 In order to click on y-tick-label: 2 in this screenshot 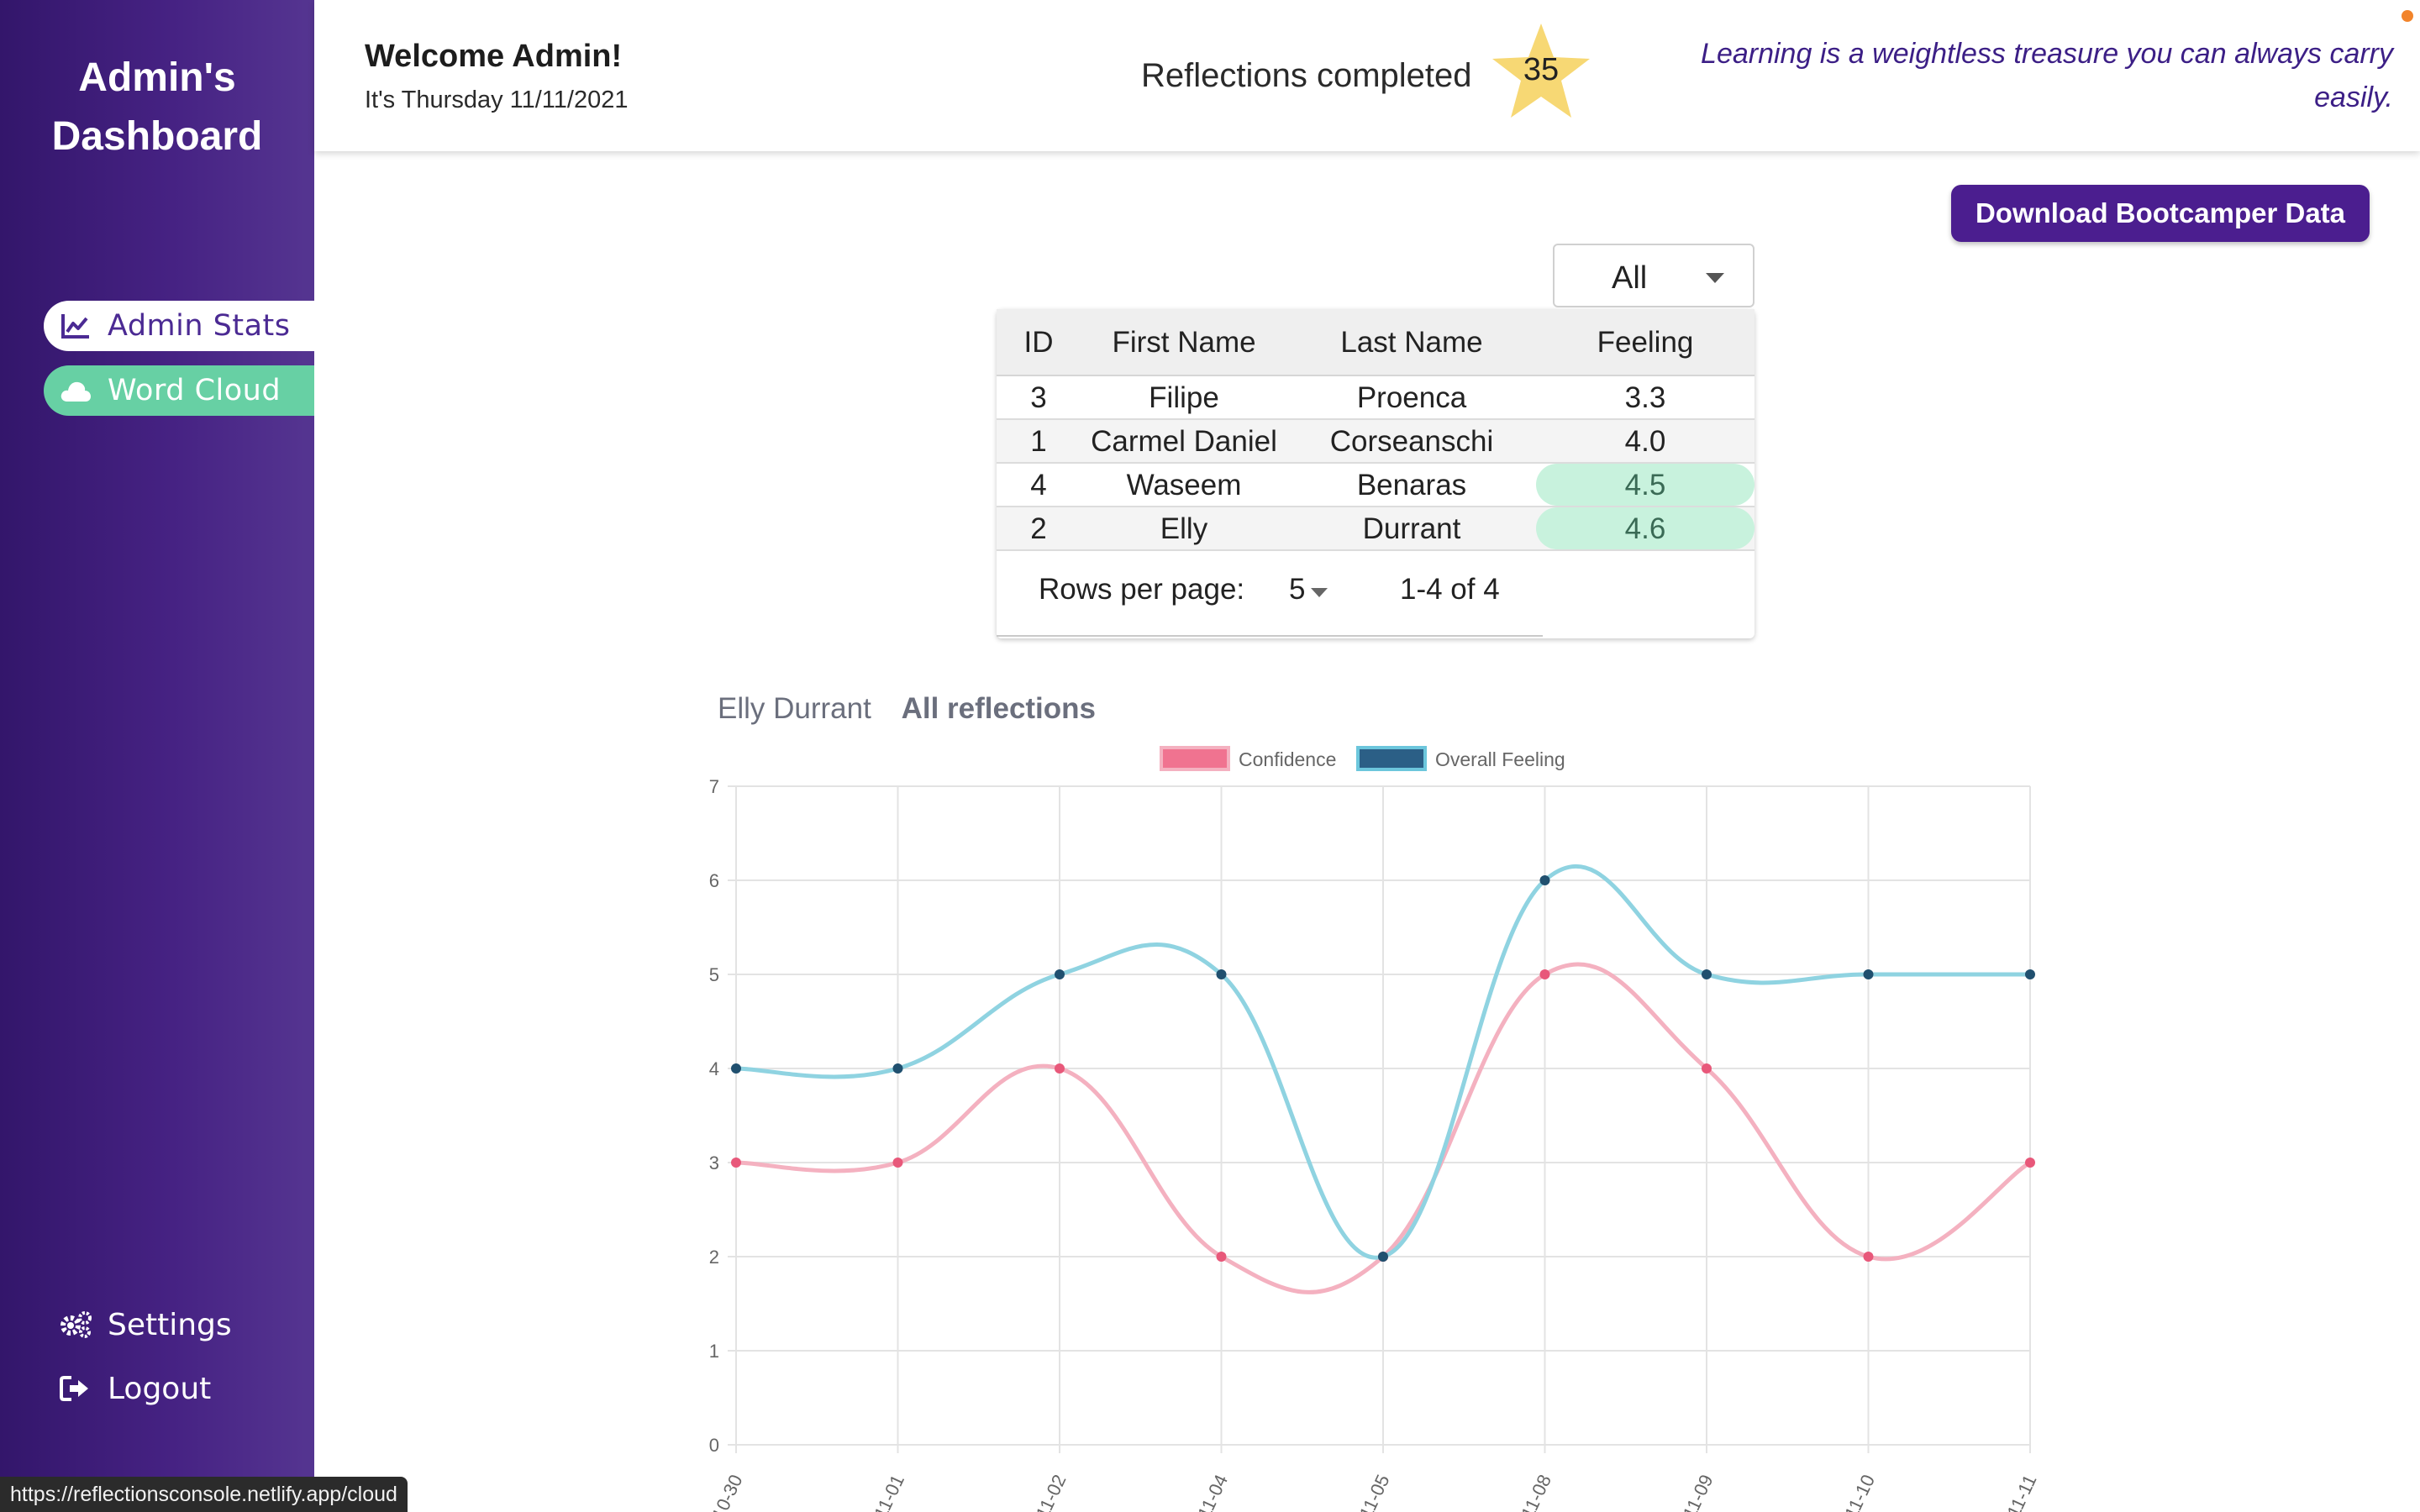, I will do `click(714, 1257)`.